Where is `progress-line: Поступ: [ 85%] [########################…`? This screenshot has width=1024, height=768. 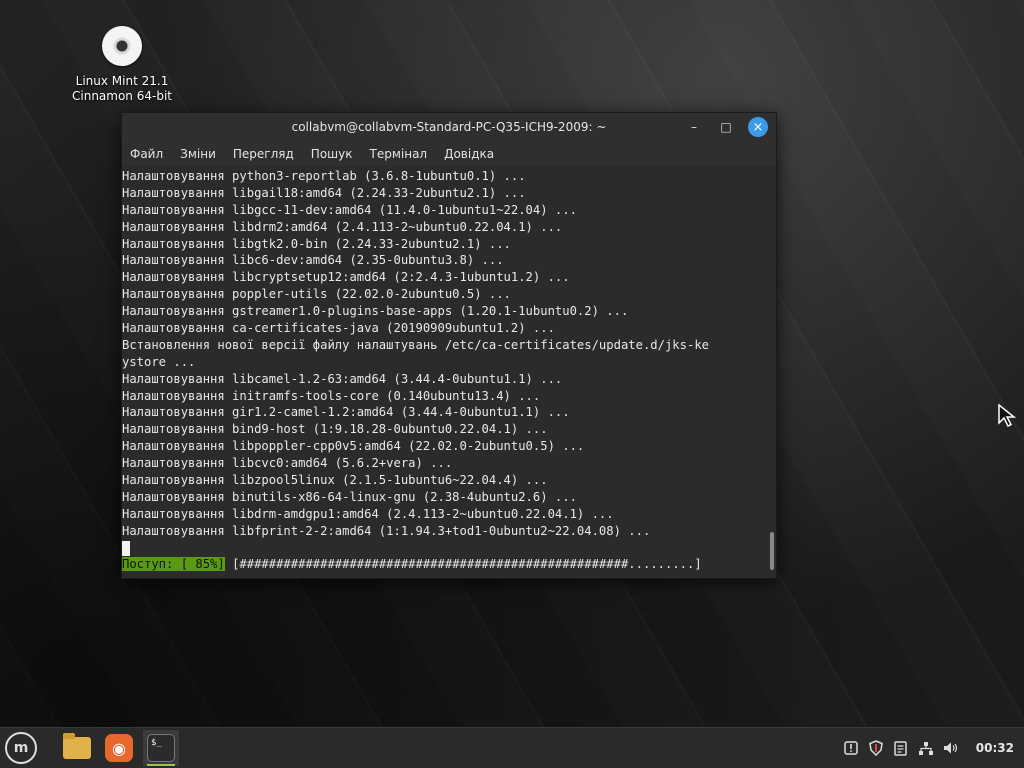
progress-line: Поступ: [ 85%] [########################… is located at coordinates (445, 564).